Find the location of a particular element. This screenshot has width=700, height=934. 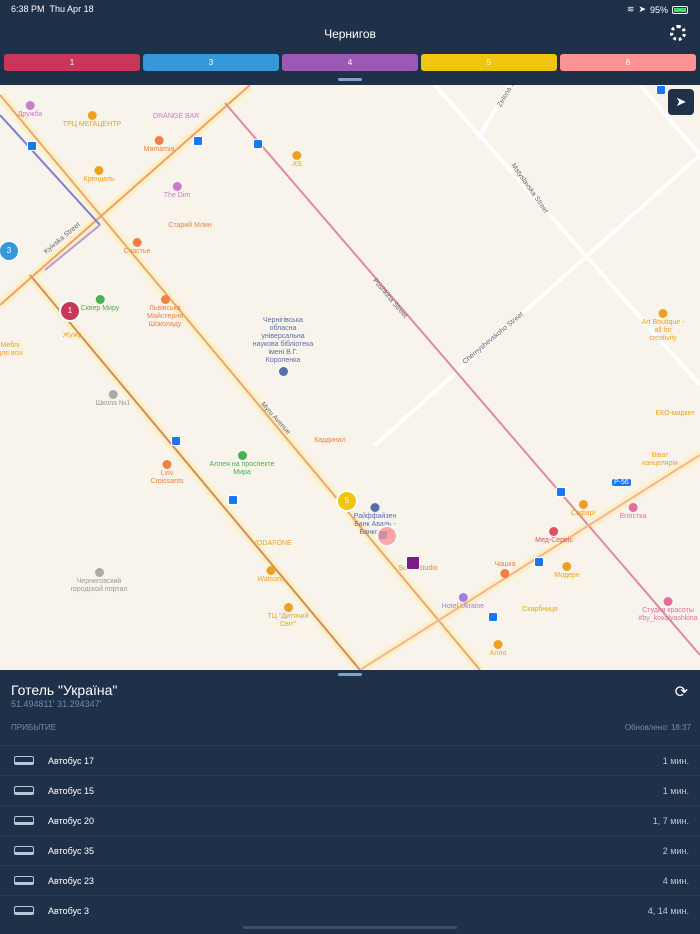

poi: Алло is located at coordinates (498, 649).